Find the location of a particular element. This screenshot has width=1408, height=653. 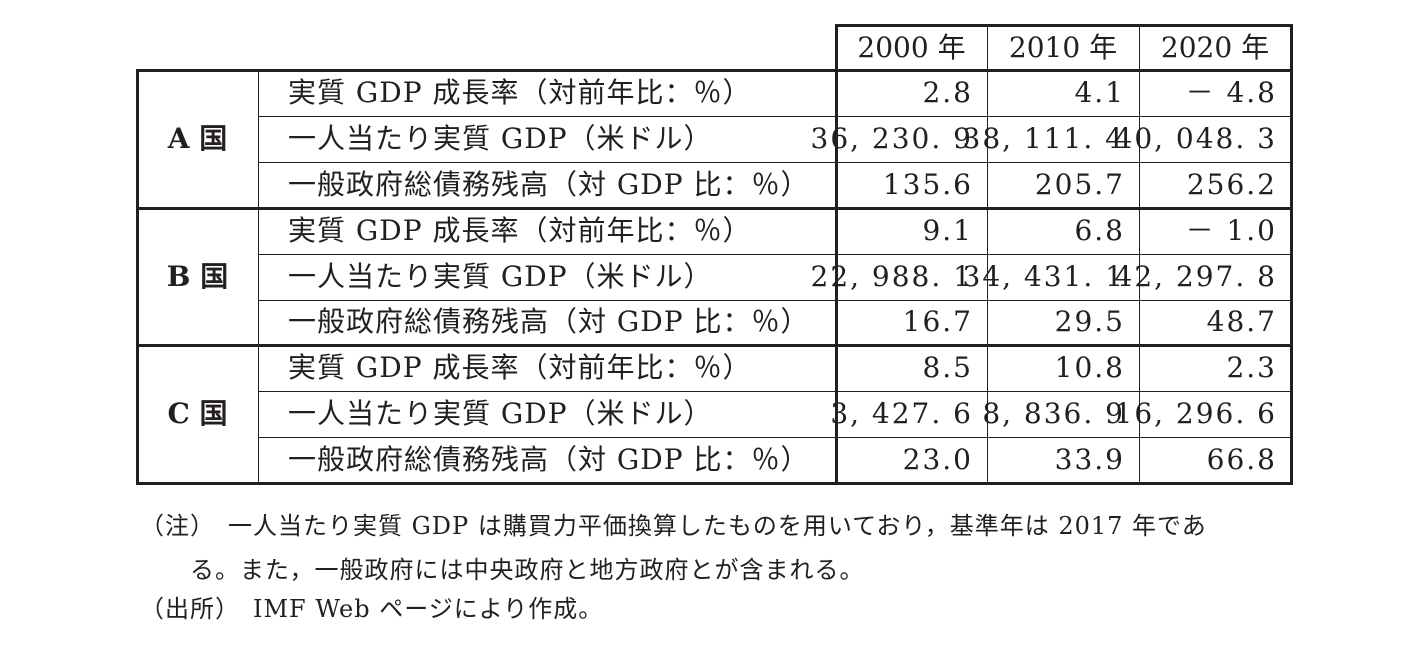

body-left-border is located at coordinates (137, 277).